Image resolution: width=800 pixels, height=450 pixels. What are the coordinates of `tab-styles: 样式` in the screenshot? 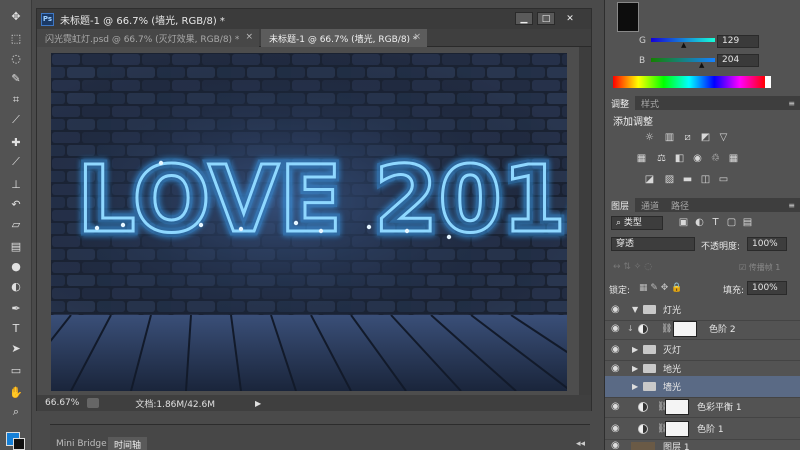 It's located at (650, 103).